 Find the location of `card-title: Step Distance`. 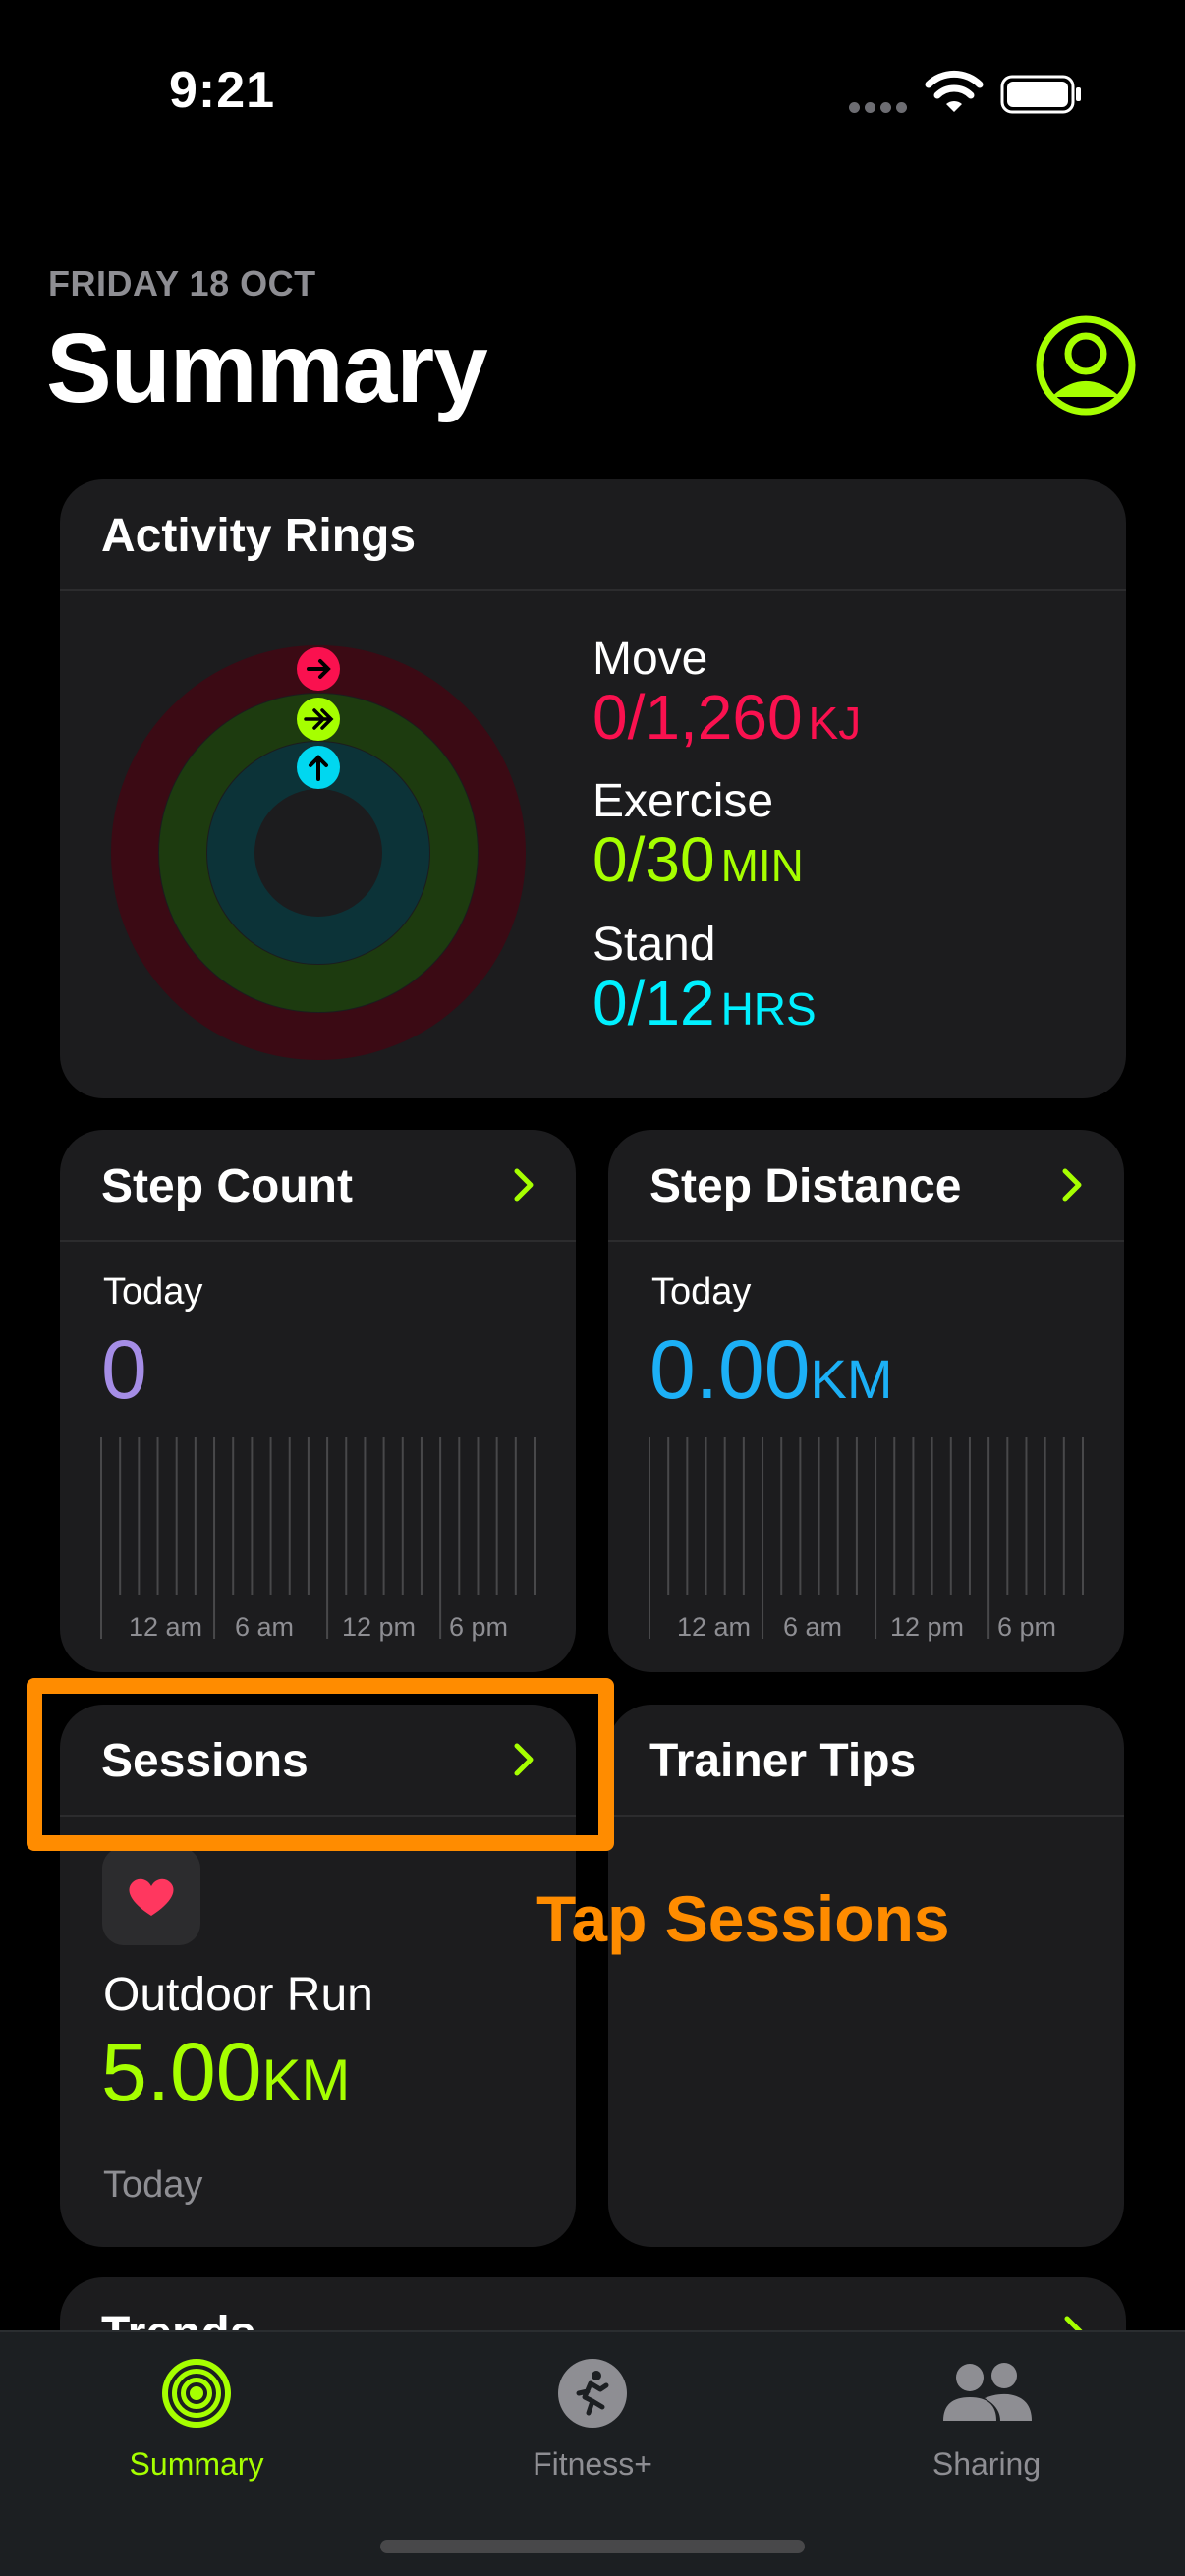

card-title: Step Distance is located at coordinates (806, 1186).